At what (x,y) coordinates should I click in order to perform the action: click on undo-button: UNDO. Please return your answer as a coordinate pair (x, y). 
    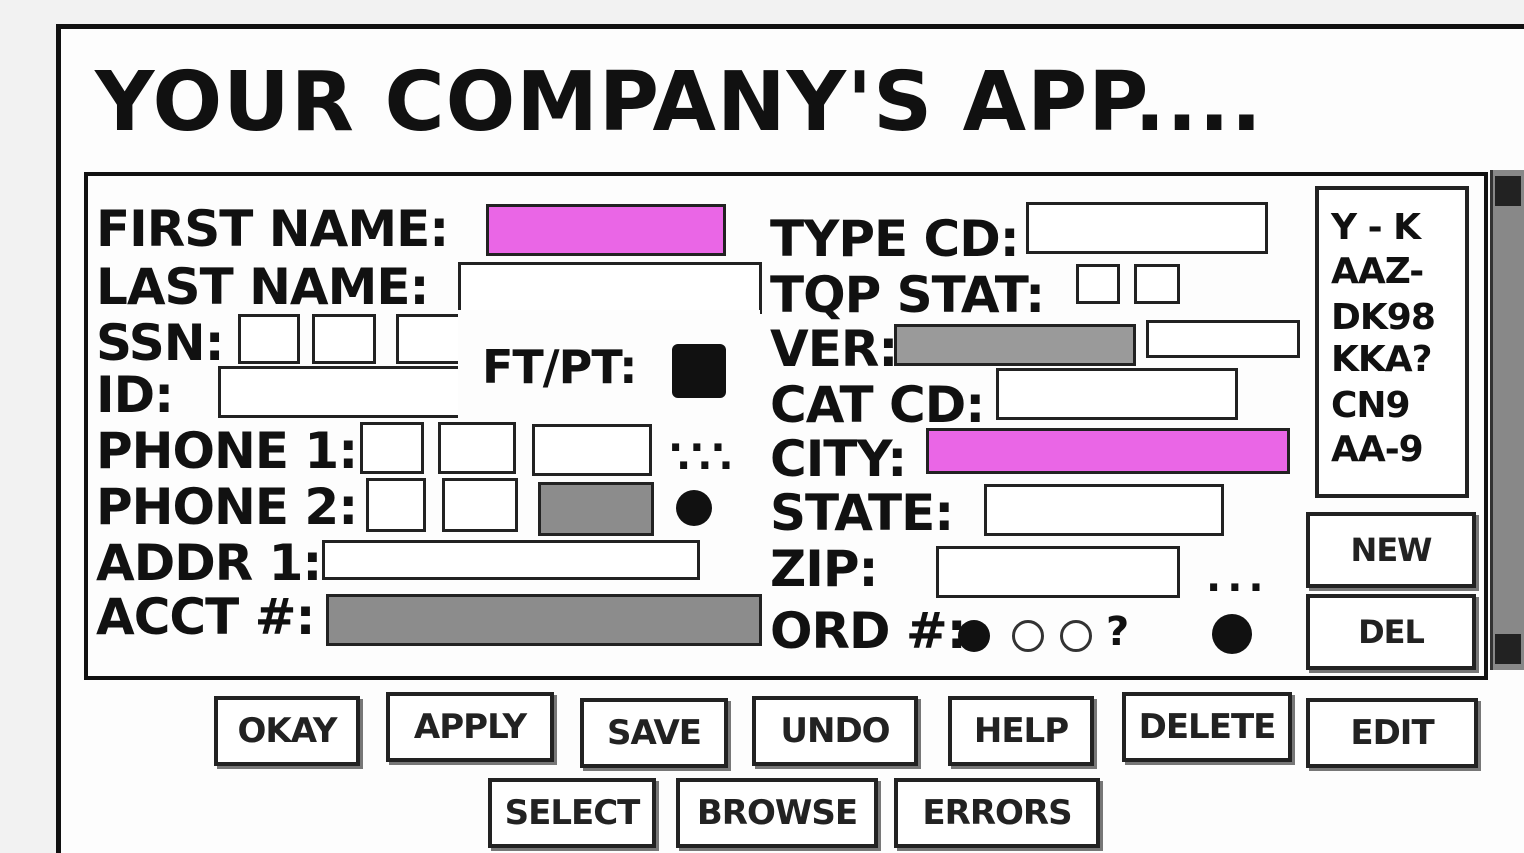
    Looking at the image, I should click on (835, 731).